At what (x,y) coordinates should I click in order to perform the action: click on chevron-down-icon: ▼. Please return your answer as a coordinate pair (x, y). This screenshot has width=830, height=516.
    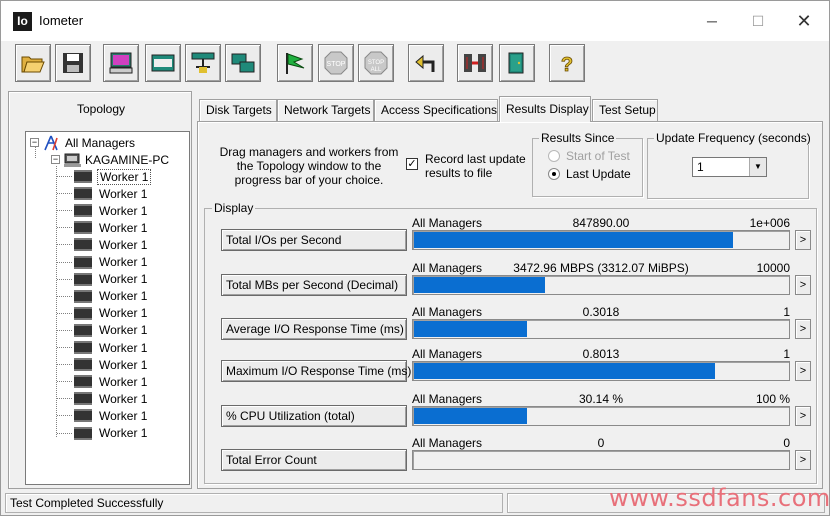
    Looking at the image, I should click on (757, 167).